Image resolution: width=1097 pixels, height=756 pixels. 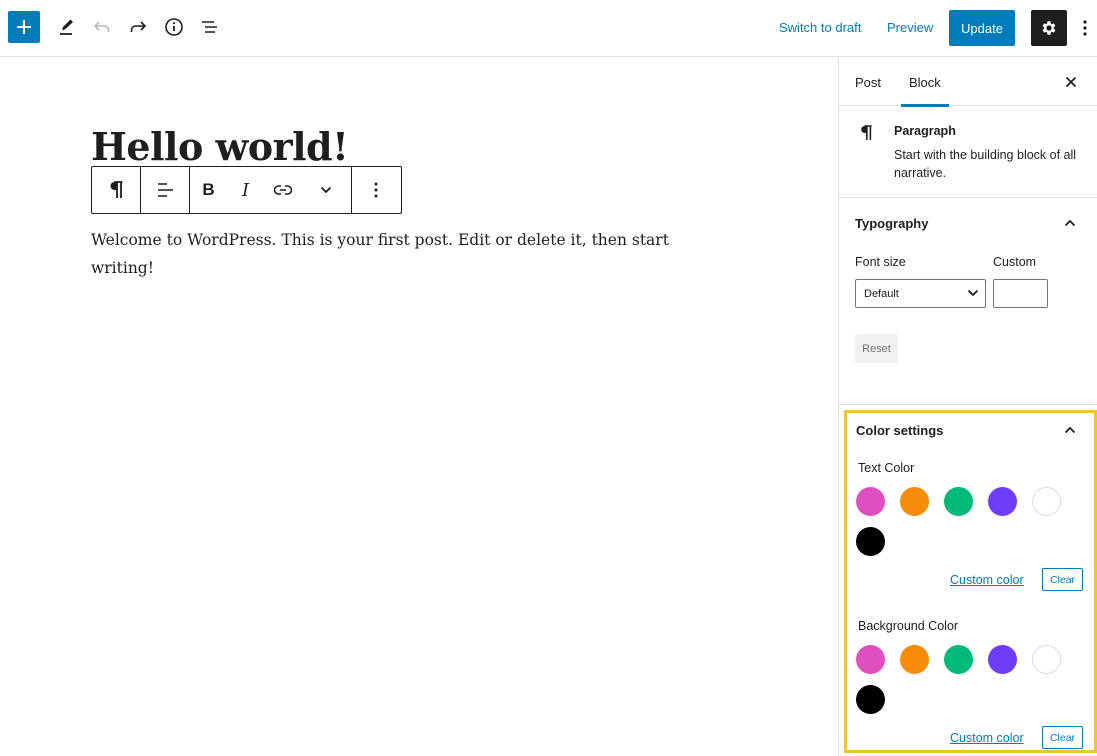 I want to click on block-options-button, so click(x=376, y=190).